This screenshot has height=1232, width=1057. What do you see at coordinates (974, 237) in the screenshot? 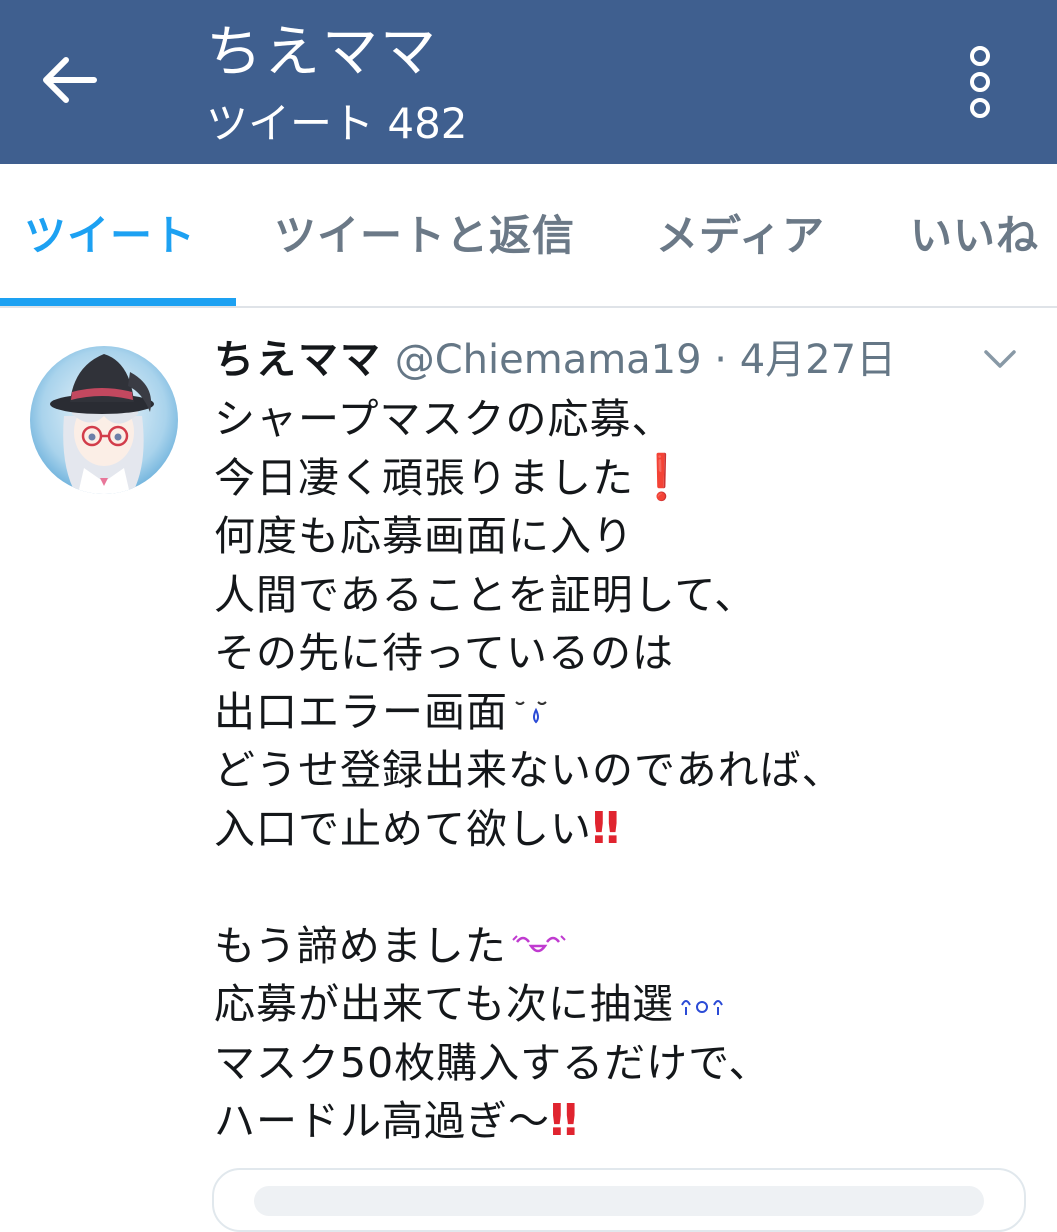
I see `tab-likes: いいね` at bounding box center [974, 237].